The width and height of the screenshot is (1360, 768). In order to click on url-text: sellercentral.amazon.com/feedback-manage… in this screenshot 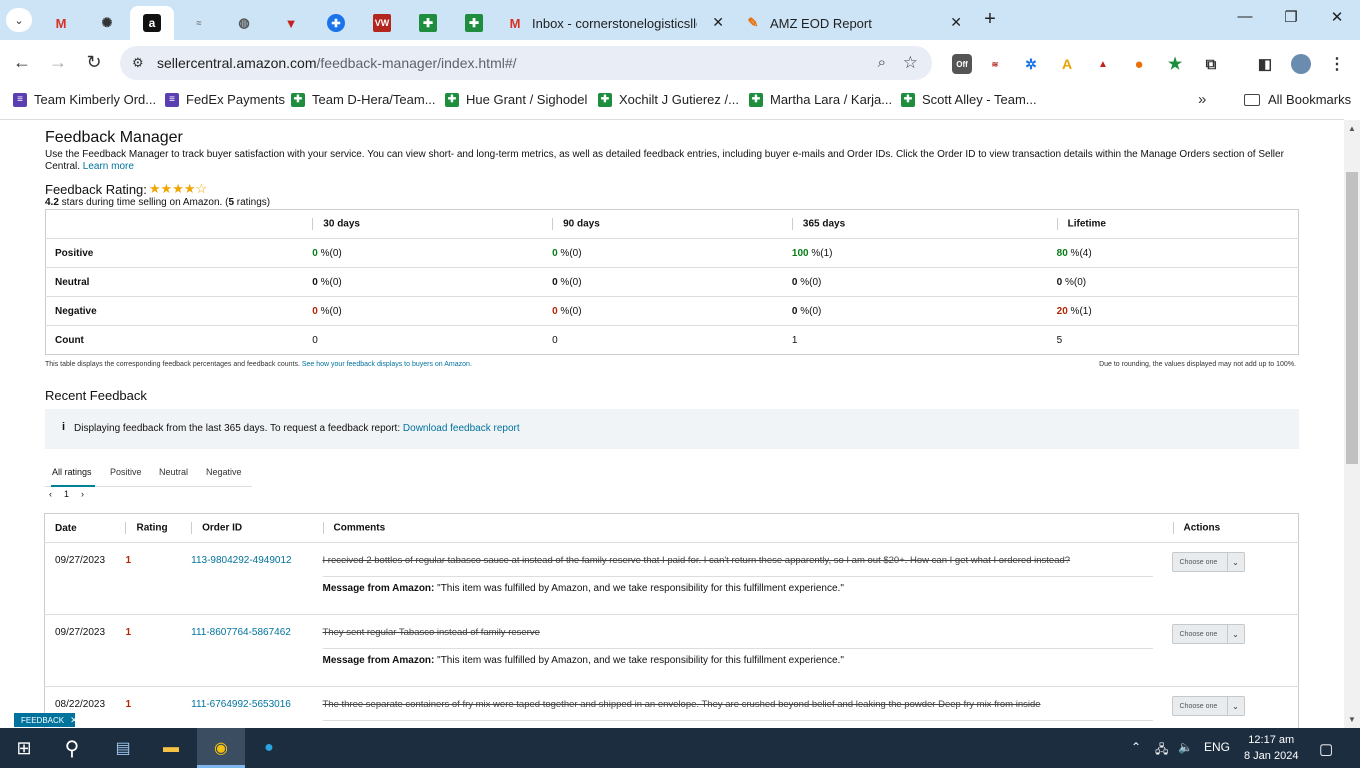, I will do `click(337, 63)`.